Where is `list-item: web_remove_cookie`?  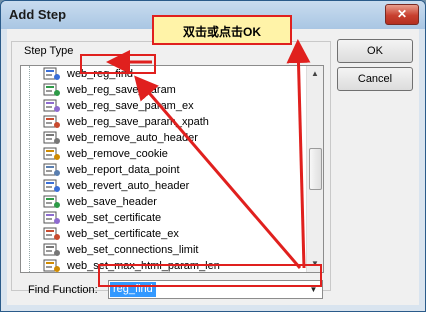 list-item: web_remove_cookie is located at coordinates (172, 154).